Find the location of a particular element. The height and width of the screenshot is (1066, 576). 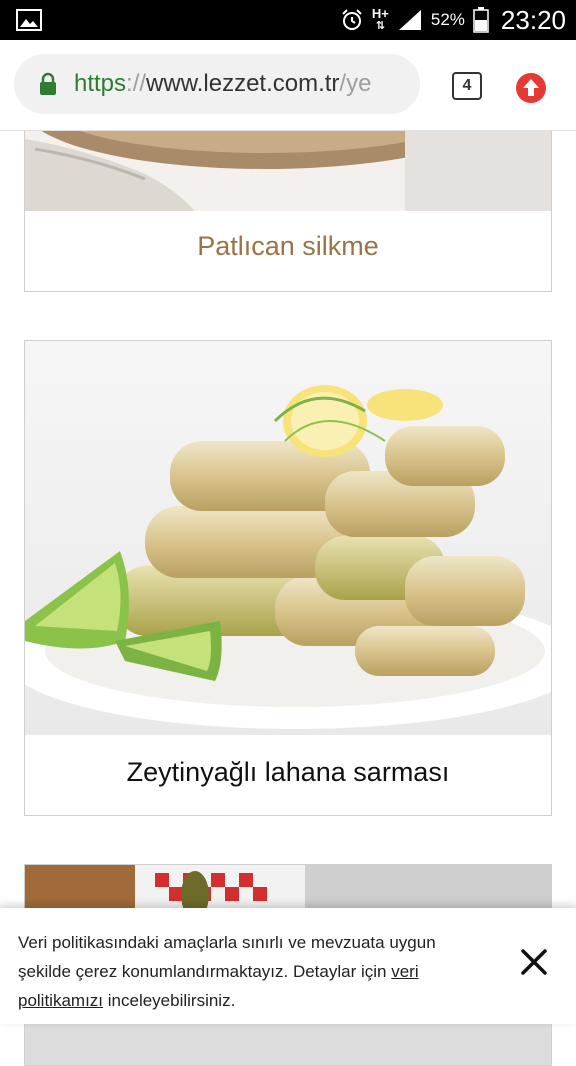

recipe-card-patlican-silkme: Patlıcan silkme is located at coordinates (288, 205).